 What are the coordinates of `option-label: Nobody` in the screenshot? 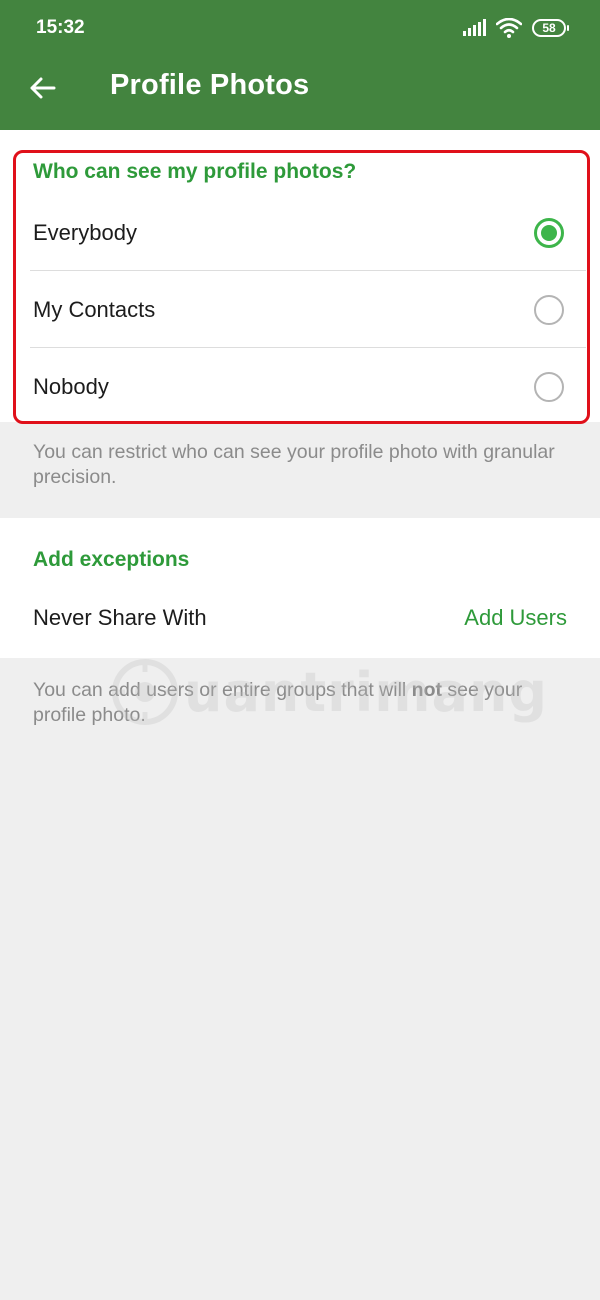 It's located at (71, 386).